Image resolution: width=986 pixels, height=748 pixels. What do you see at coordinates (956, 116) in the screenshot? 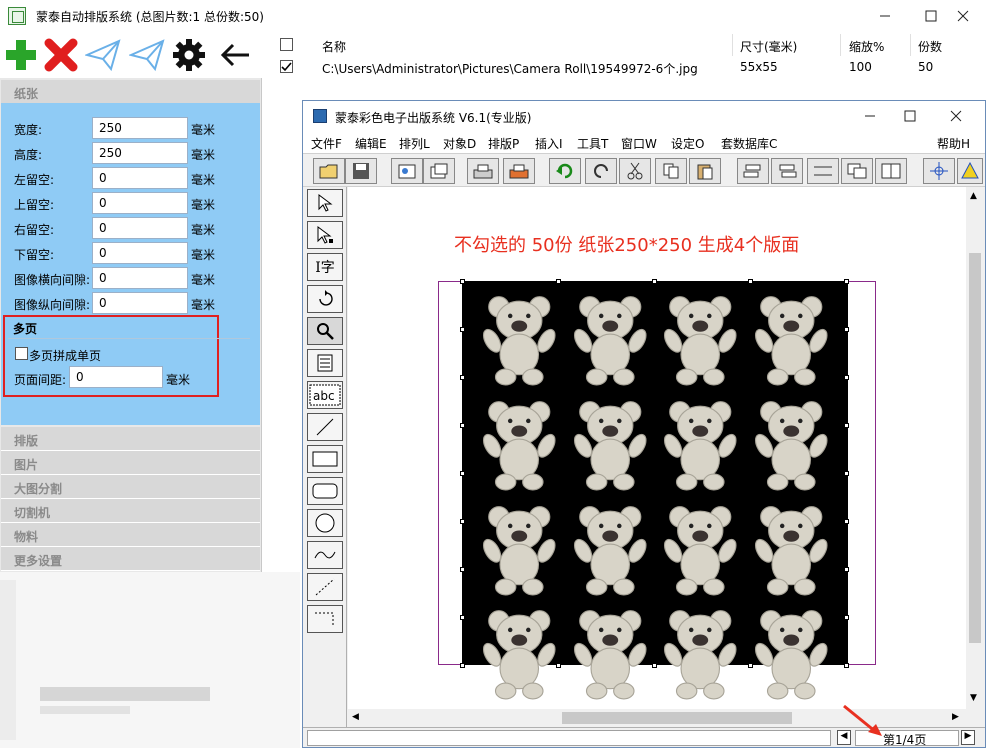
I see `inner-close-button` at bounding box center [956, 116].